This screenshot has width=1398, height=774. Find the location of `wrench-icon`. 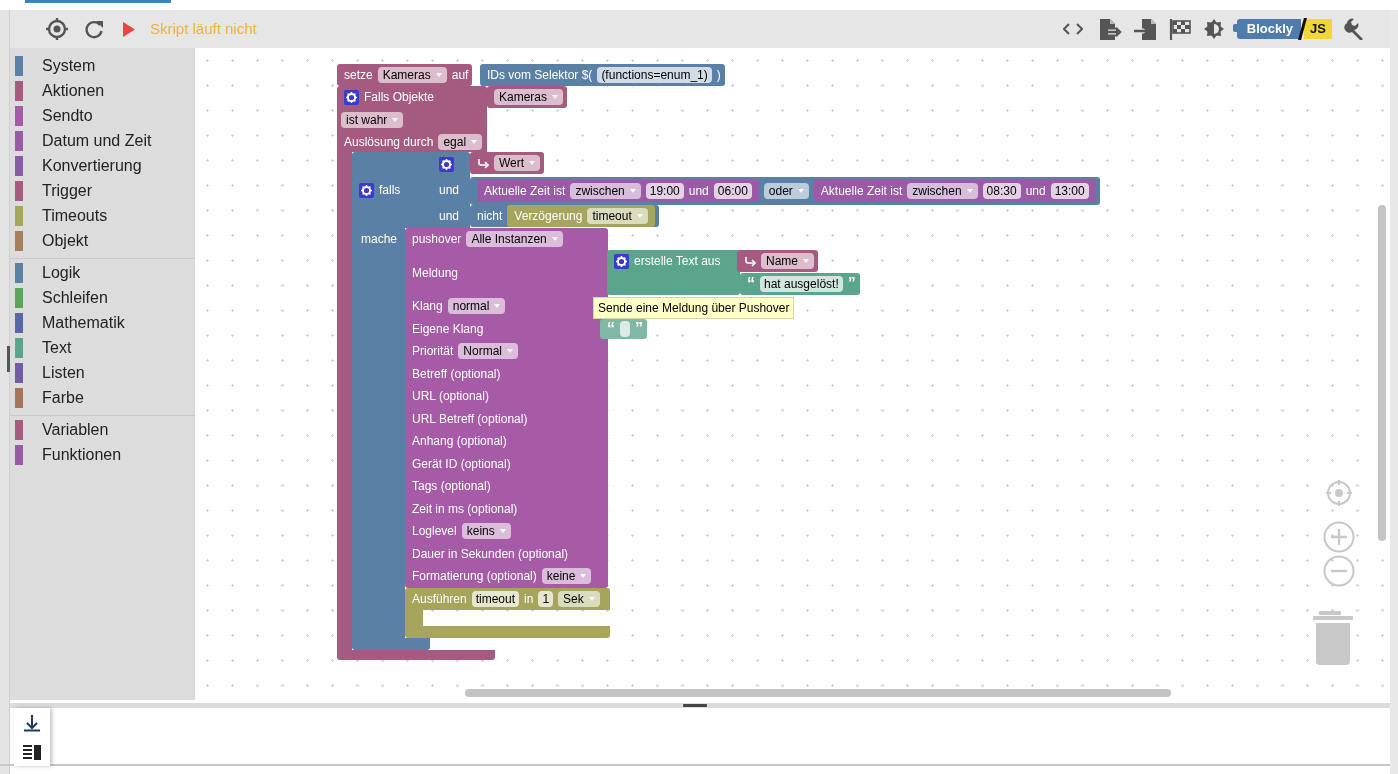

wrench-icon is located at coordinates (1355, 29).